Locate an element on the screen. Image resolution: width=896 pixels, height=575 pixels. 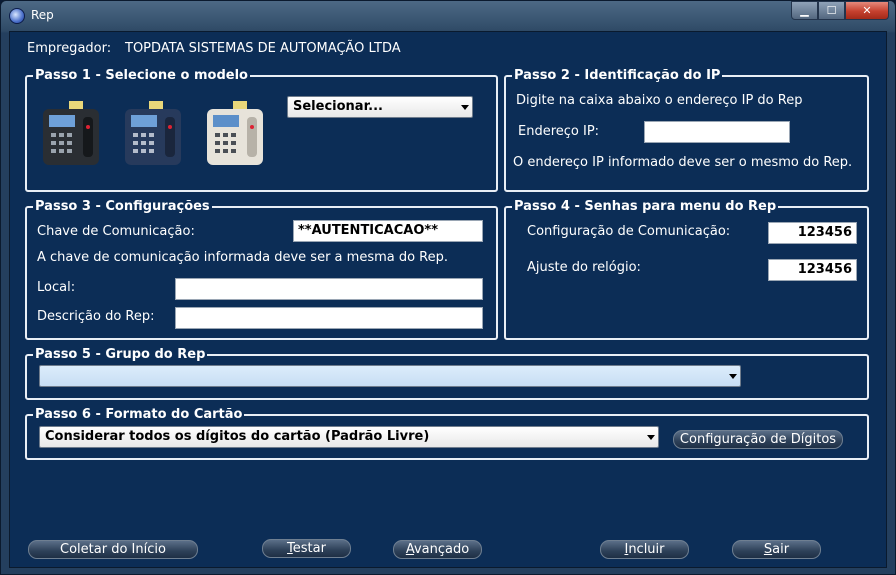
configuracao-digitos-button: Configuração de Dígitos is located at coordinates (758, 439).